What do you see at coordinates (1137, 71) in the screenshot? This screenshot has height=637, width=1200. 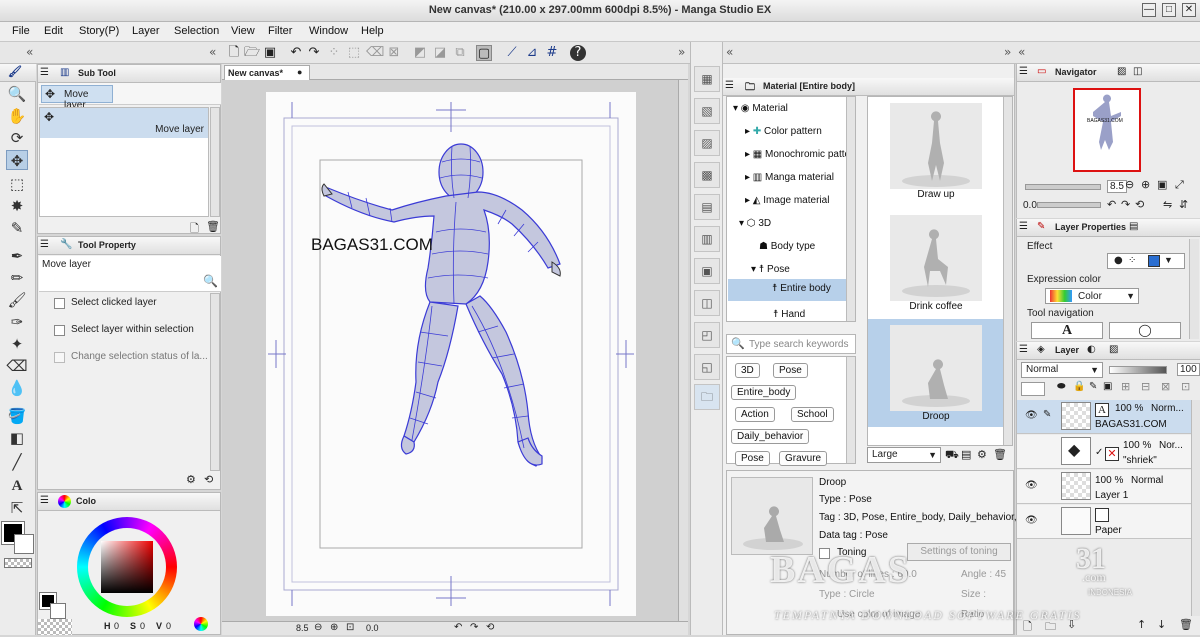 I see `info-tab-icon: ◫` at bounding box center [1137, 71].